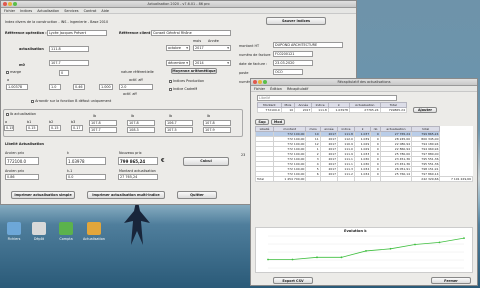 Image resolution: width=480 pixels, height=288 pixels. I want to click on print-multiple-button: Imprimer actualisation multi-indice, so click(126, 195).